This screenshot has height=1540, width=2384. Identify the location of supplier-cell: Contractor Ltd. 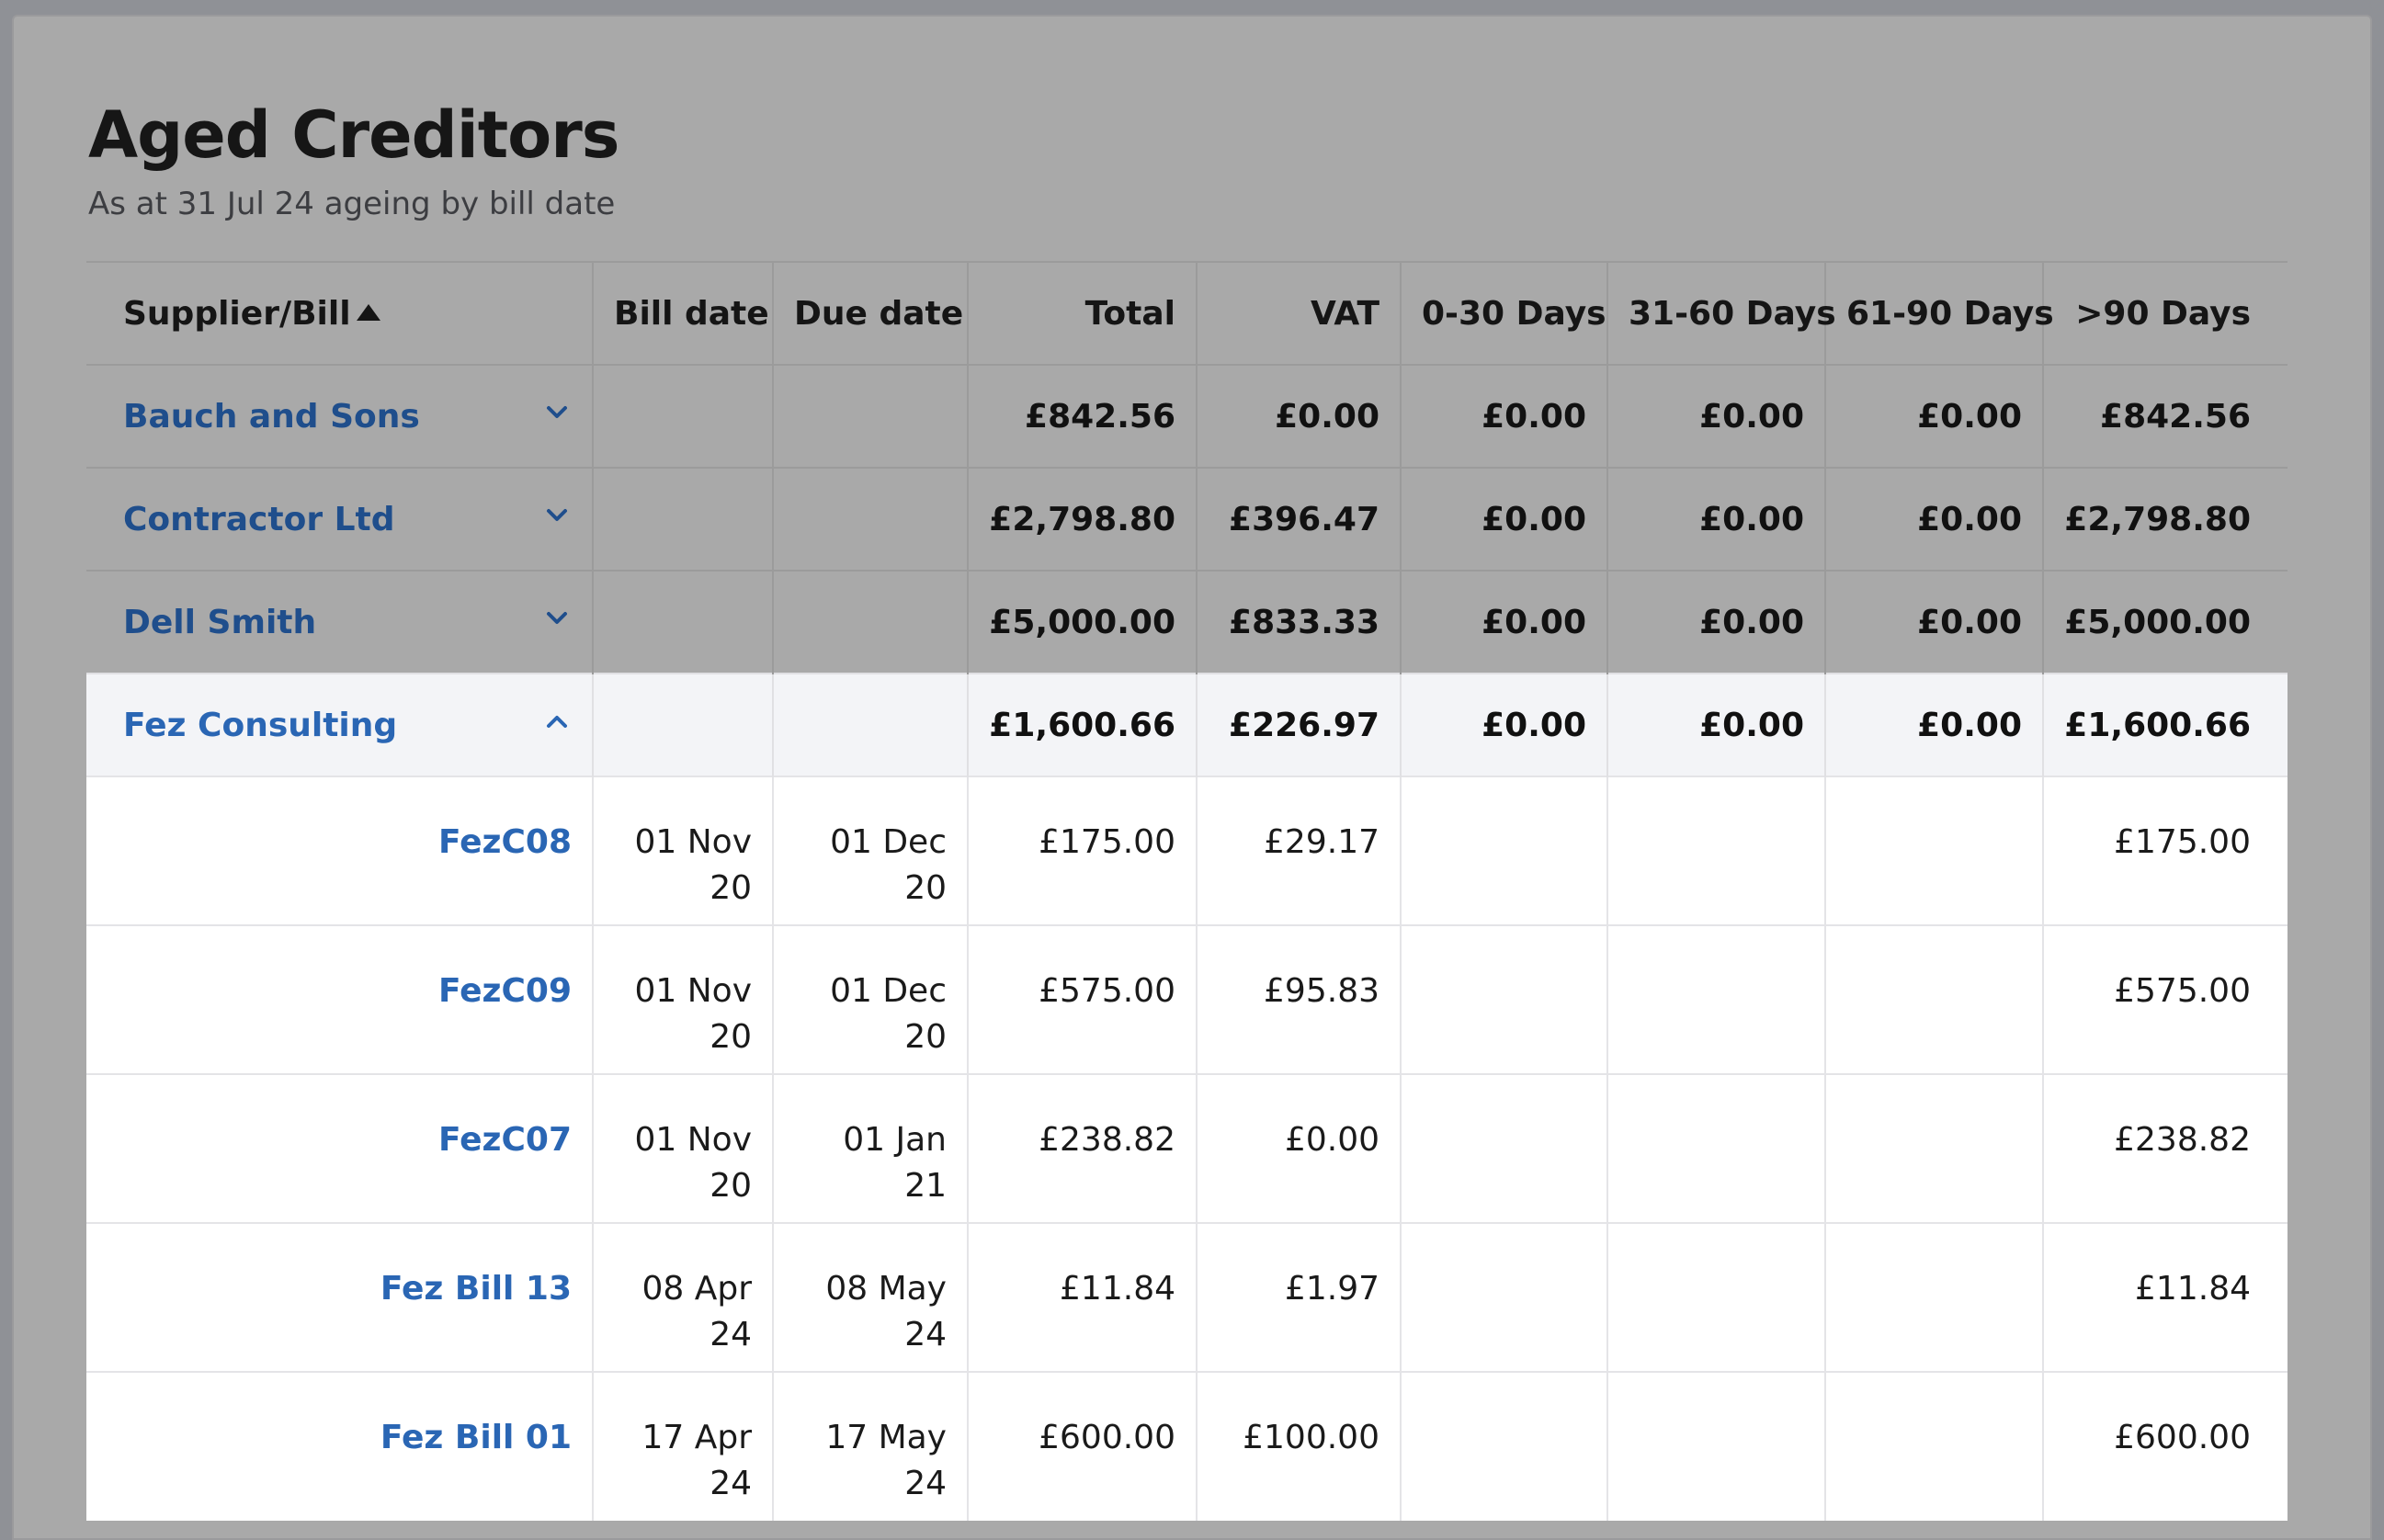
(340, 519).